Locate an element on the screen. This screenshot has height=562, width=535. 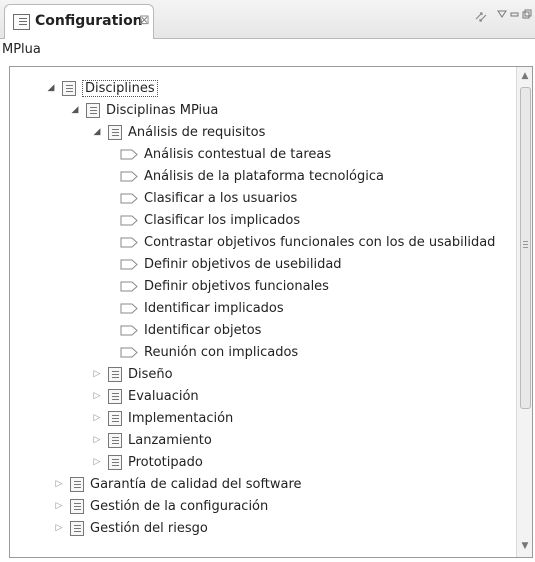
tree-node-label: Prototipado is located at coordinates (165, 462).